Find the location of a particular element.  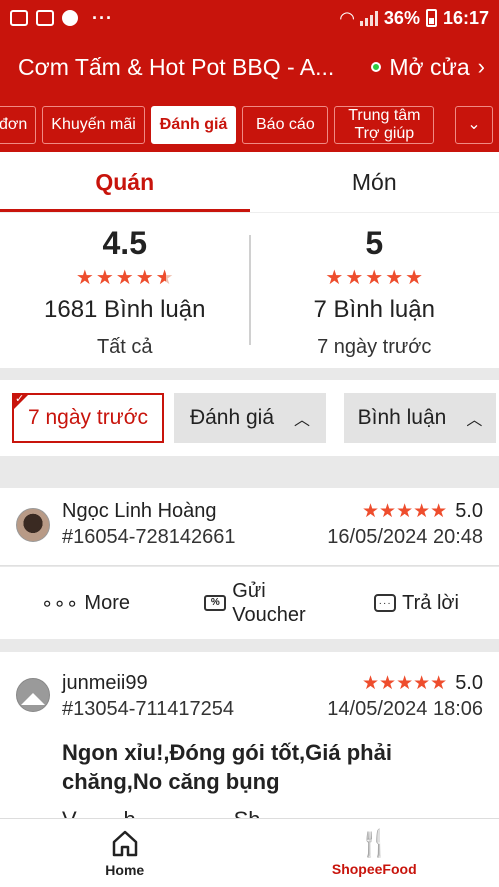

clock: 16:17 is located at coordinates (465, 17).